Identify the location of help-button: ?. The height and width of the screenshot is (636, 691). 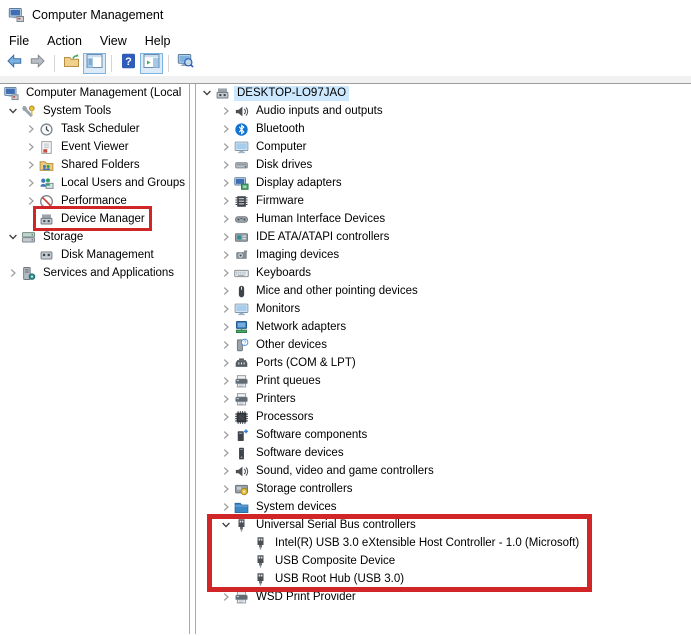
(128, 63).